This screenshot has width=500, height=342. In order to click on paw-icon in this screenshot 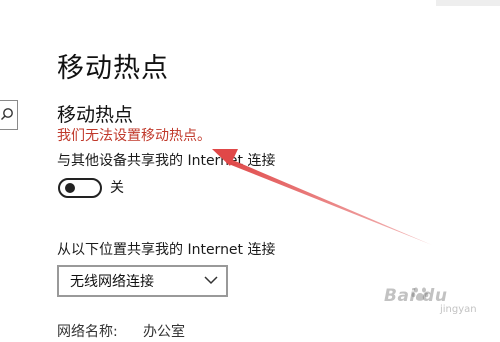, I will do `click(420, 294)`.